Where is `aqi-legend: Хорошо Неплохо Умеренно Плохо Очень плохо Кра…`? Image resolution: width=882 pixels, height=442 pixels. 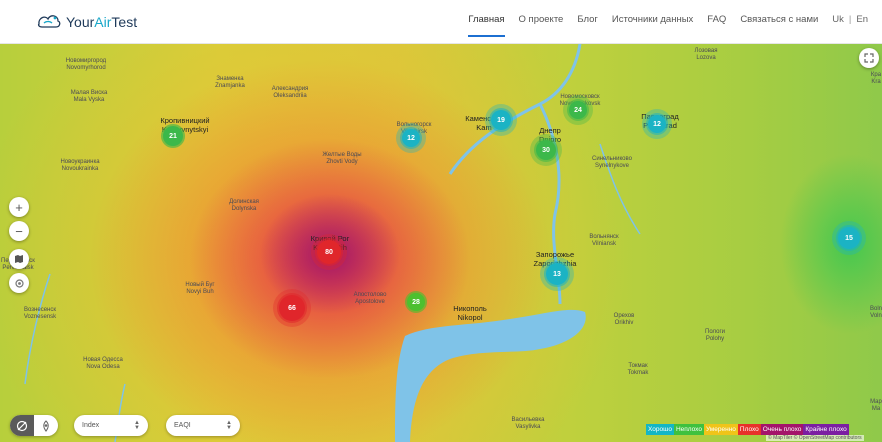 aqi-legend: Хорошо Неплохо Умеренно Плохо Очень плохо Кра… is located at coordinates (747, 429).